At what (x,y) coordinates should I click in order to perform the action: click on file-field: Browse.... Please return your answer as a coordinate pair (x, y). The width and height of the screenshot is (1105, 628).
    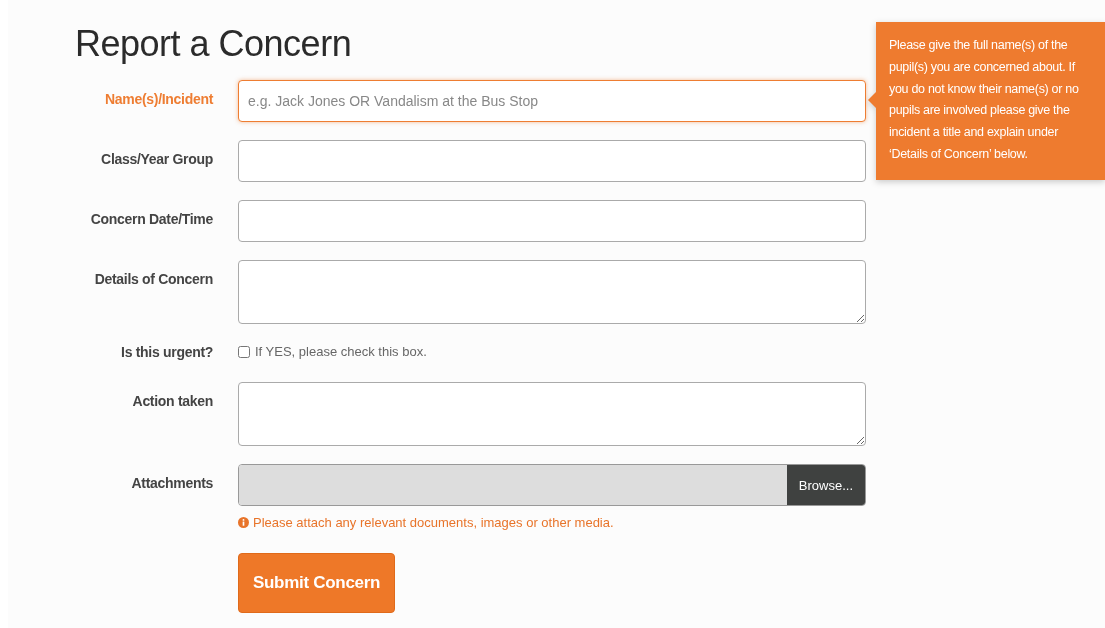
    Looking at the image, I should click on (552, 485).